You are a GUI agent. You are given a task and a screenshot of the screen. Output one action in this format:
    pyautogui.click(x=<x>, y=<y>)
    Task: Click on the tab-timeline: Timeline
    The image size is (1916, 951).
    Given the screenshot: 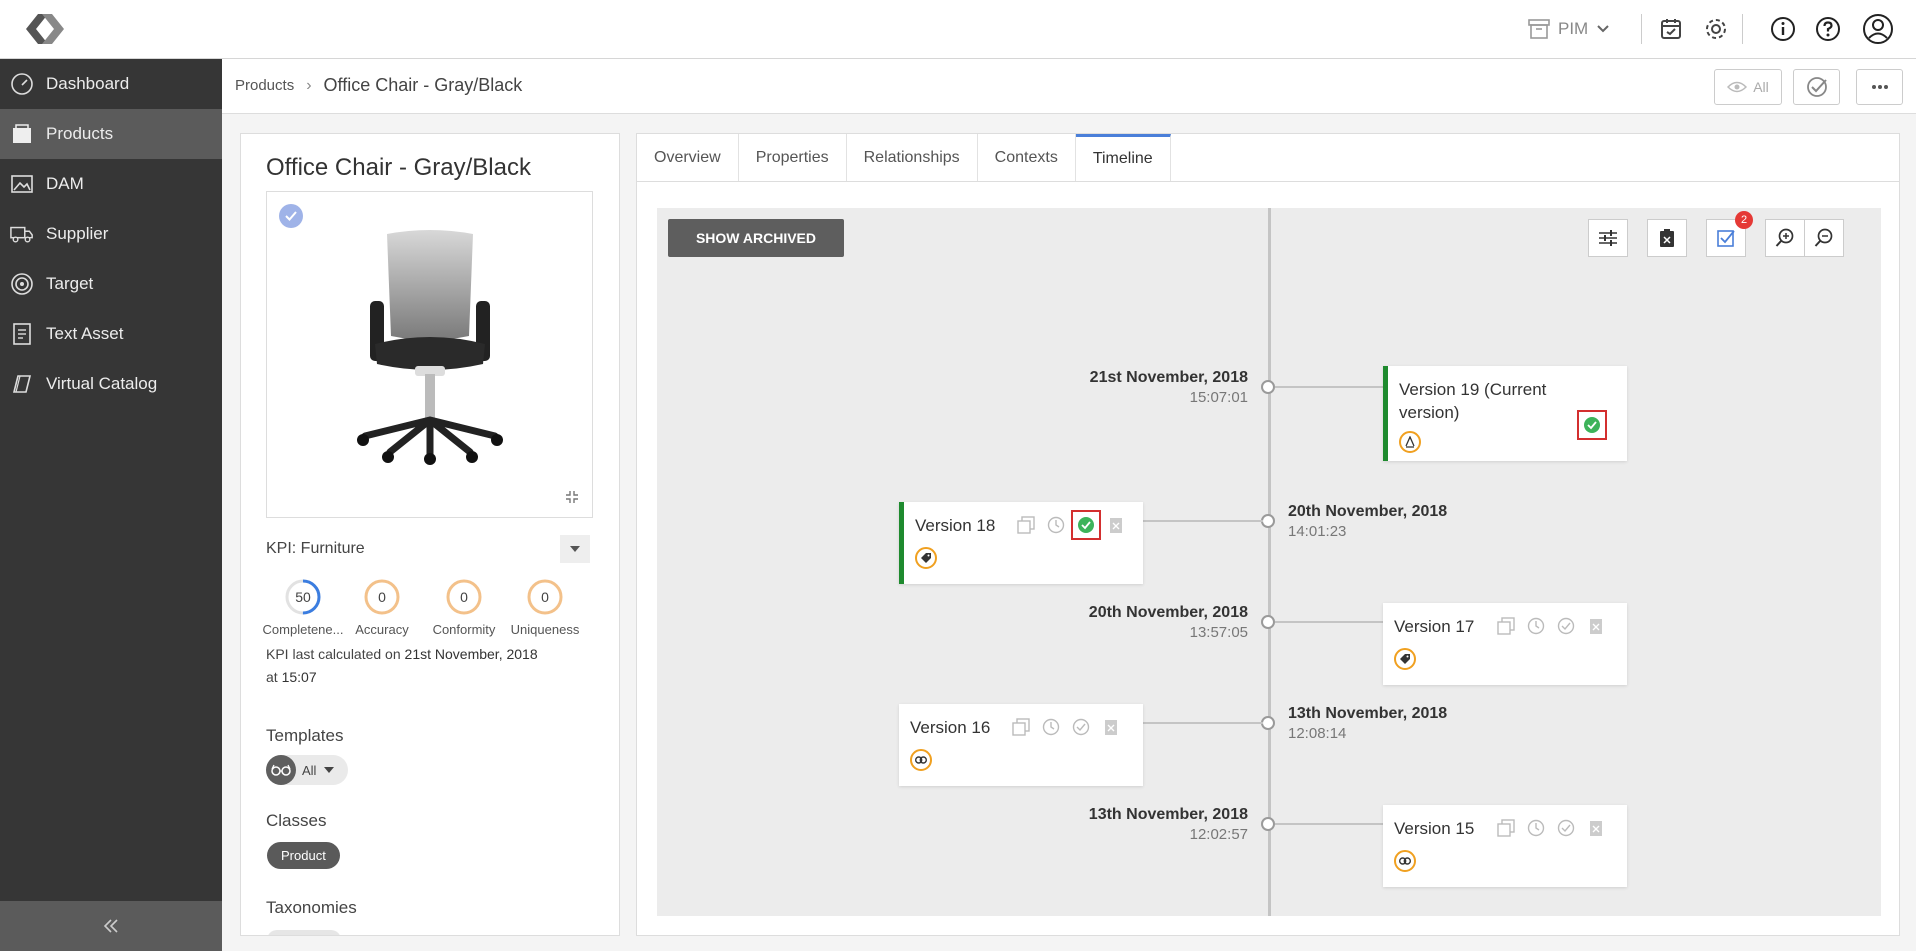 What is the action you would take?
    pyautogui.click(x=1123, y=157)
    